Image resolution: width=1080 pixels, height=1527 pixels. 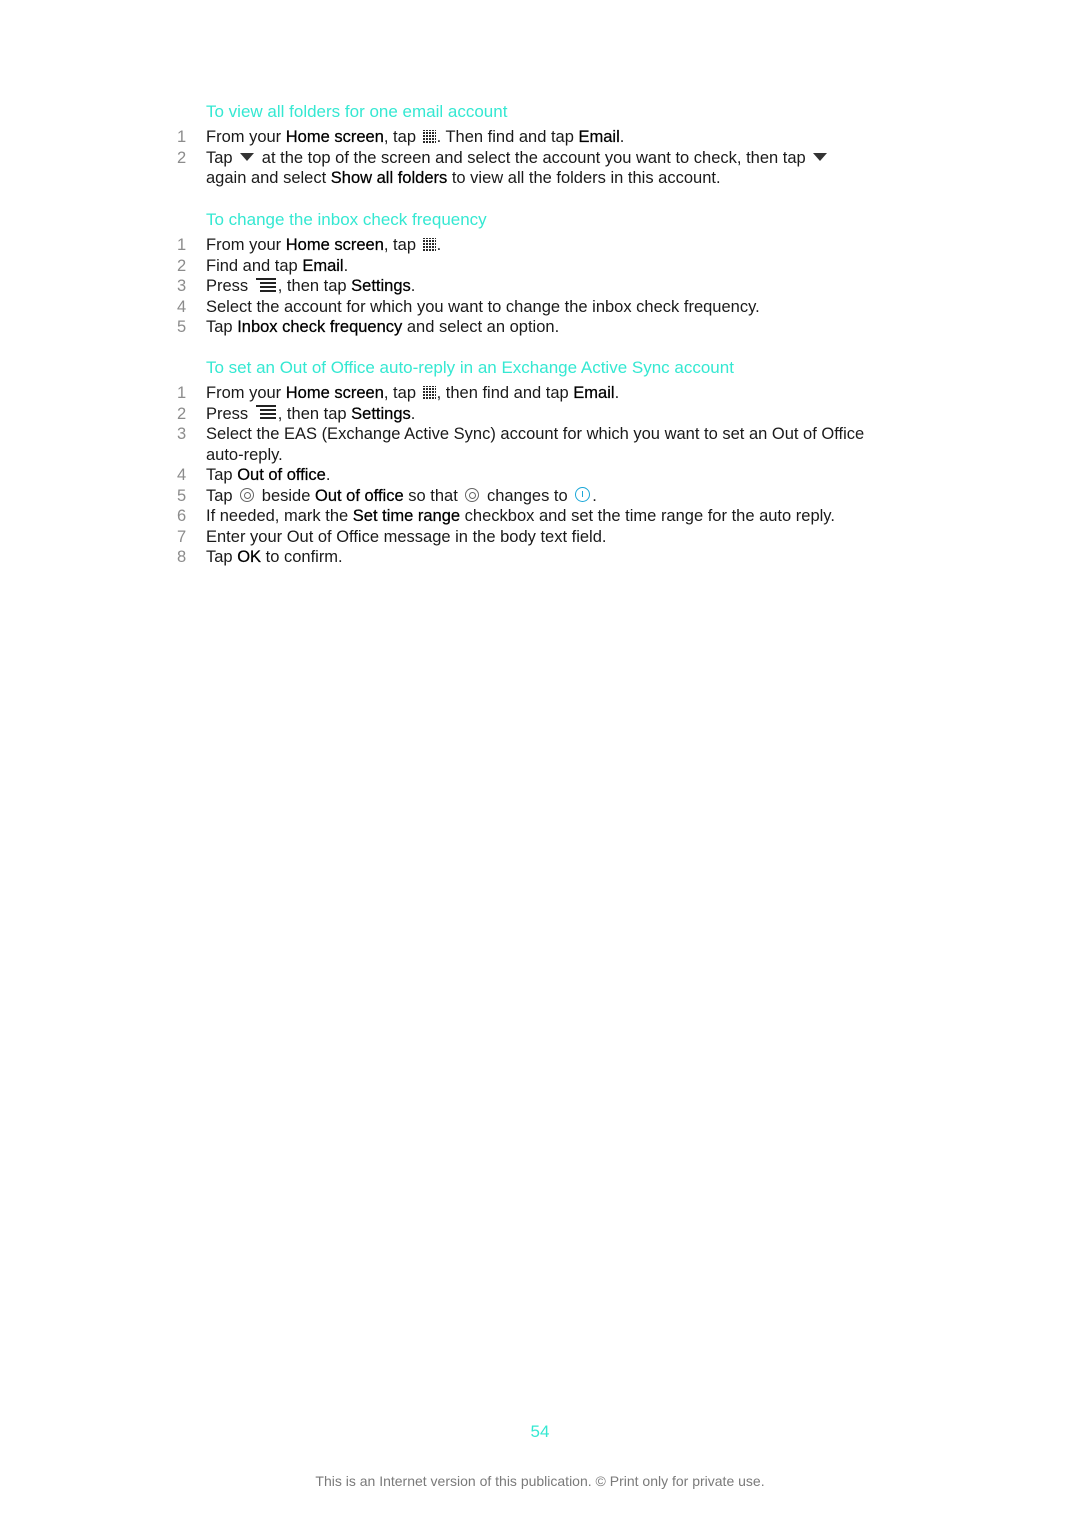 I want to click on step: 2 Press , then tap Settings., so click(x=296, y=413).